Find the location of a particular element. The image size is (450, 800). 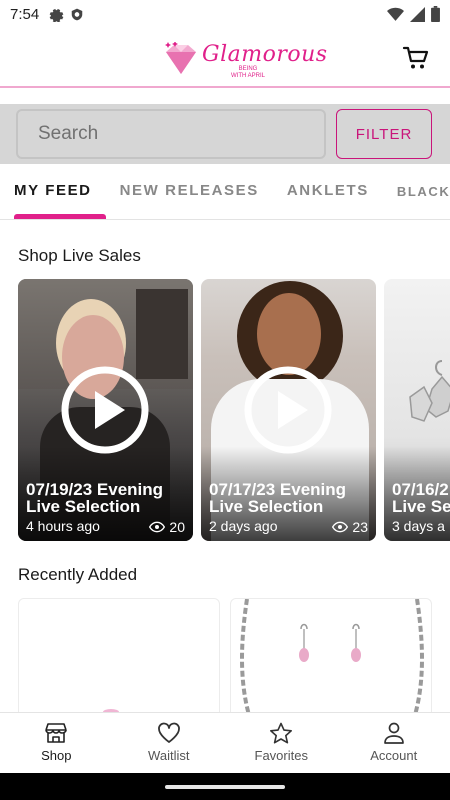

store-icon is located at coordinates (56, 733).